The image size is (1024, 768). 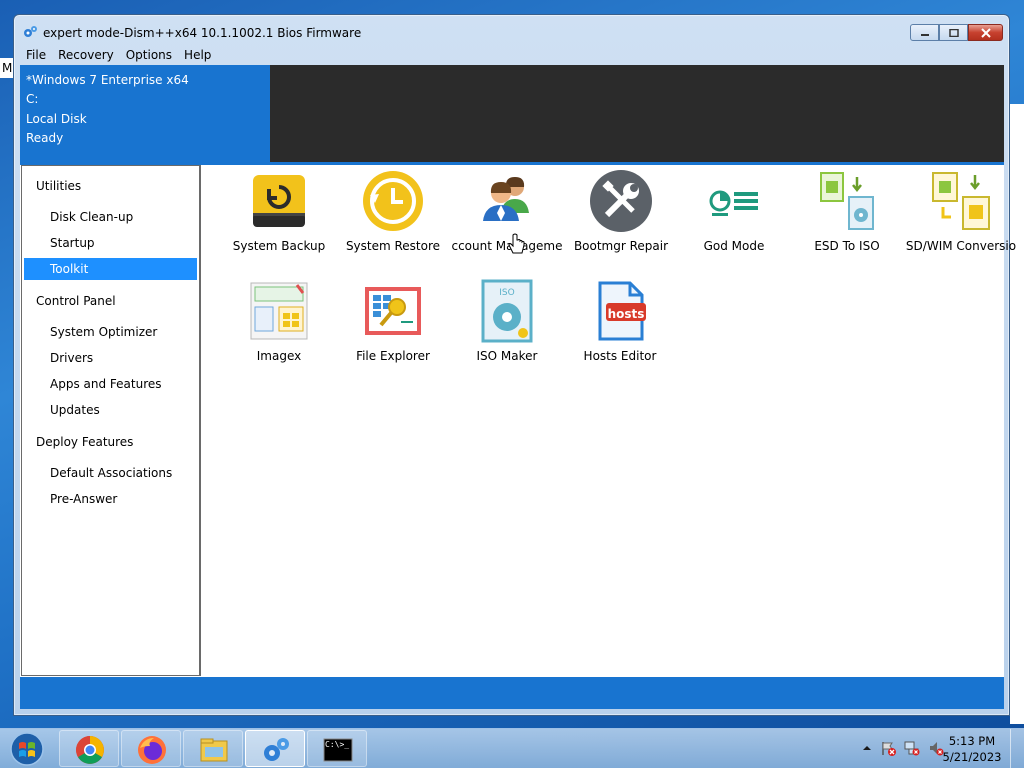 What do you see at coordinates (393, 201) in the screenshot?
I see `system-restore-icon` at bounding box center [393, 201].